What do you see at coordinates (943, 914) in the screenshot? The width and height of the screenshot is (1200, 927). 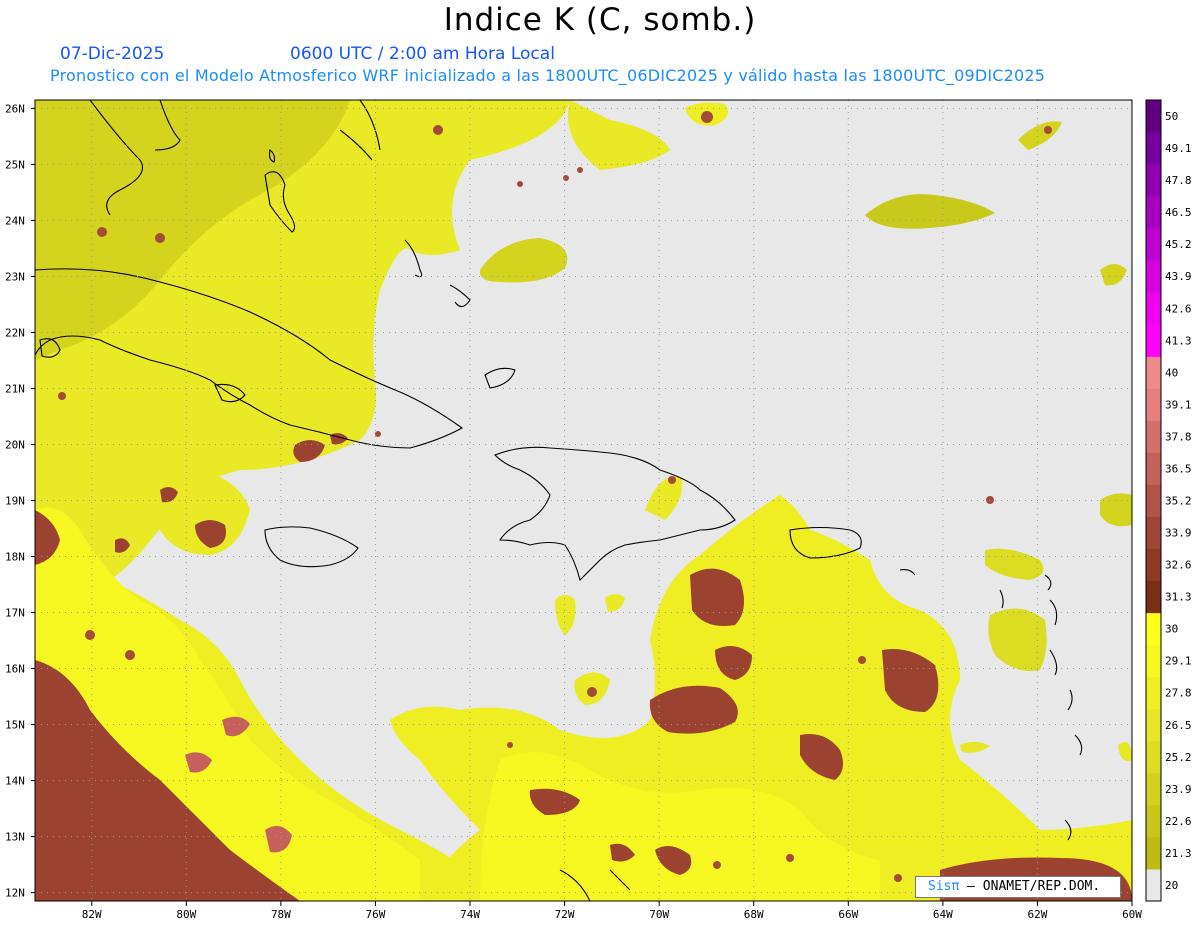 I see `lon-label: 64W` at bounding box center [943, 914].